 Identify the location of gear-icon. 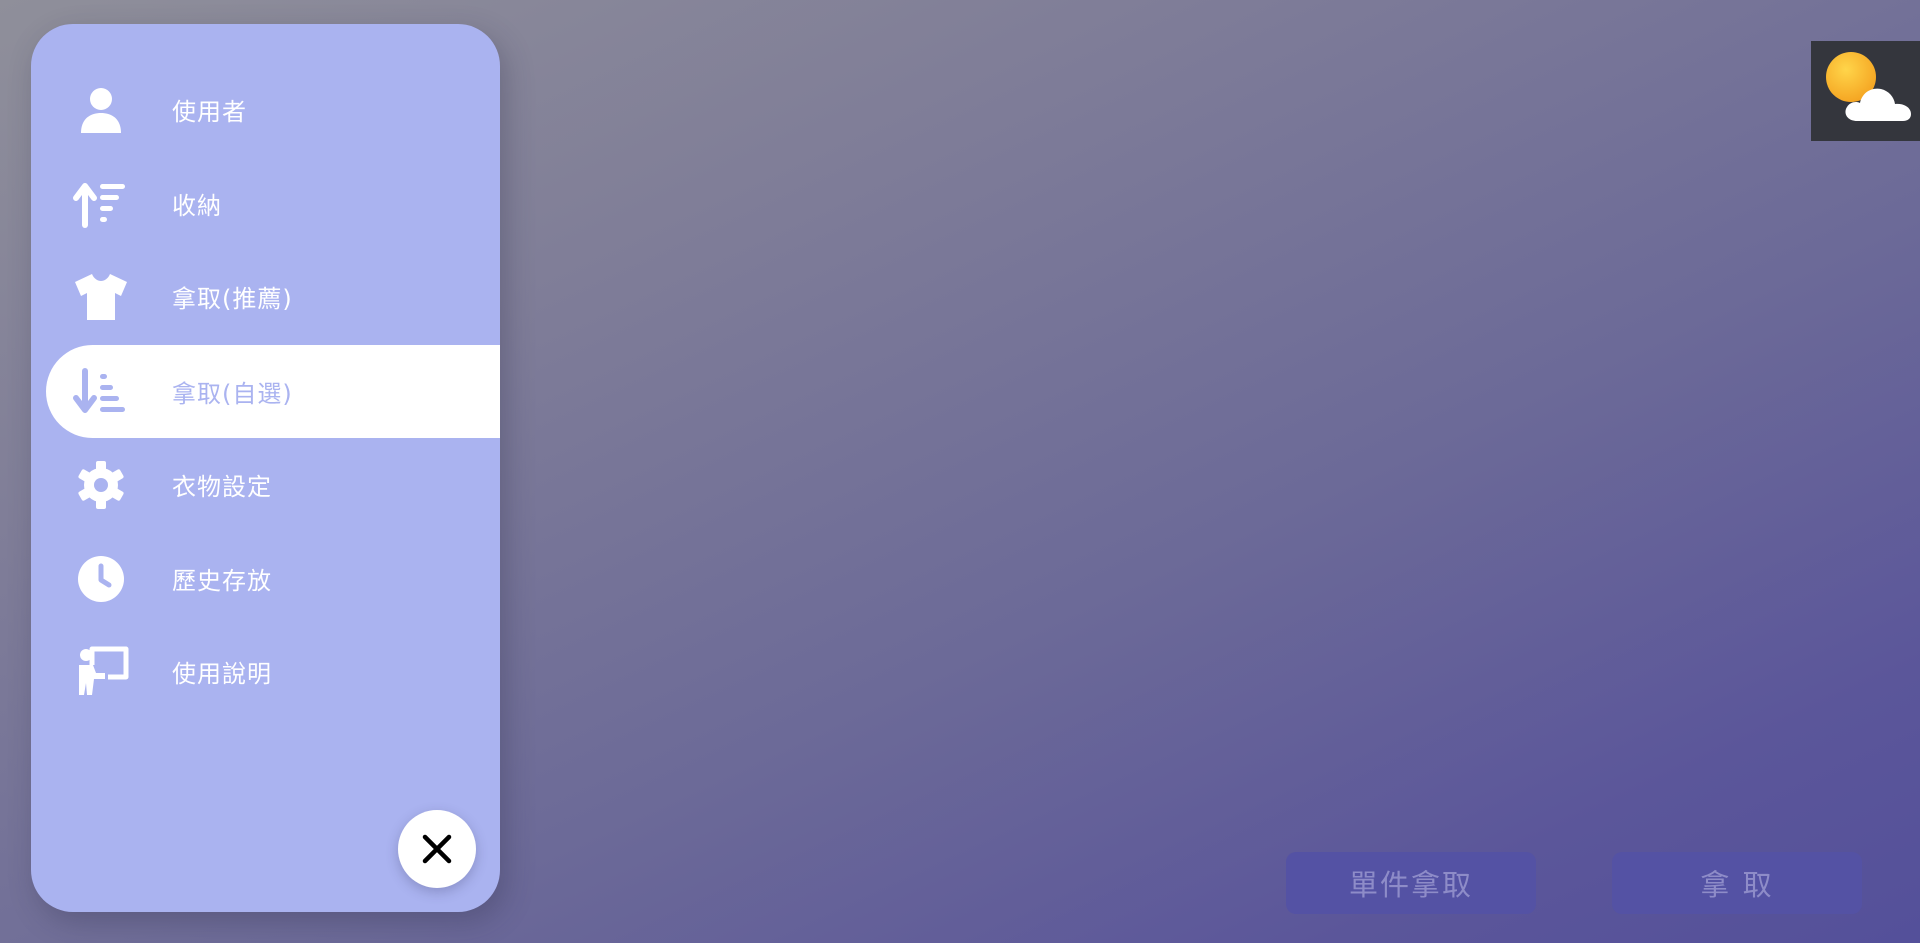
(101, 485).